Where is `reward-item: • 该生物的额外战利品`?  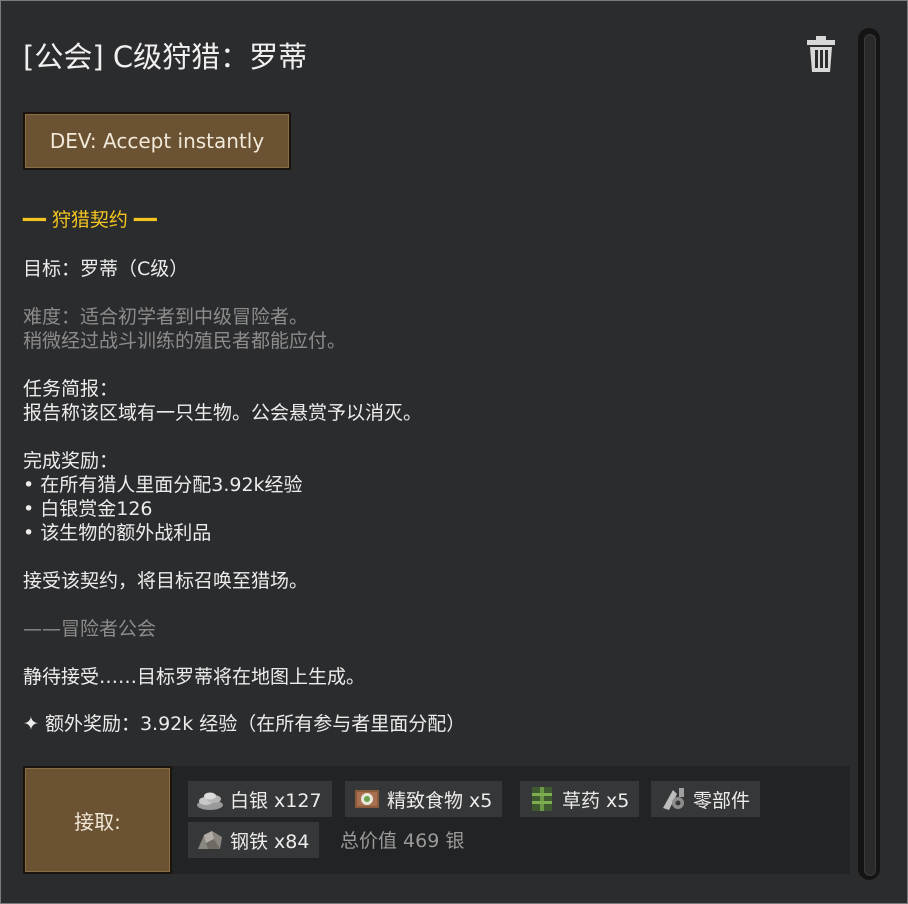
reward-item: • 该生物的额外战利品 is located at coordinates (117, 533).